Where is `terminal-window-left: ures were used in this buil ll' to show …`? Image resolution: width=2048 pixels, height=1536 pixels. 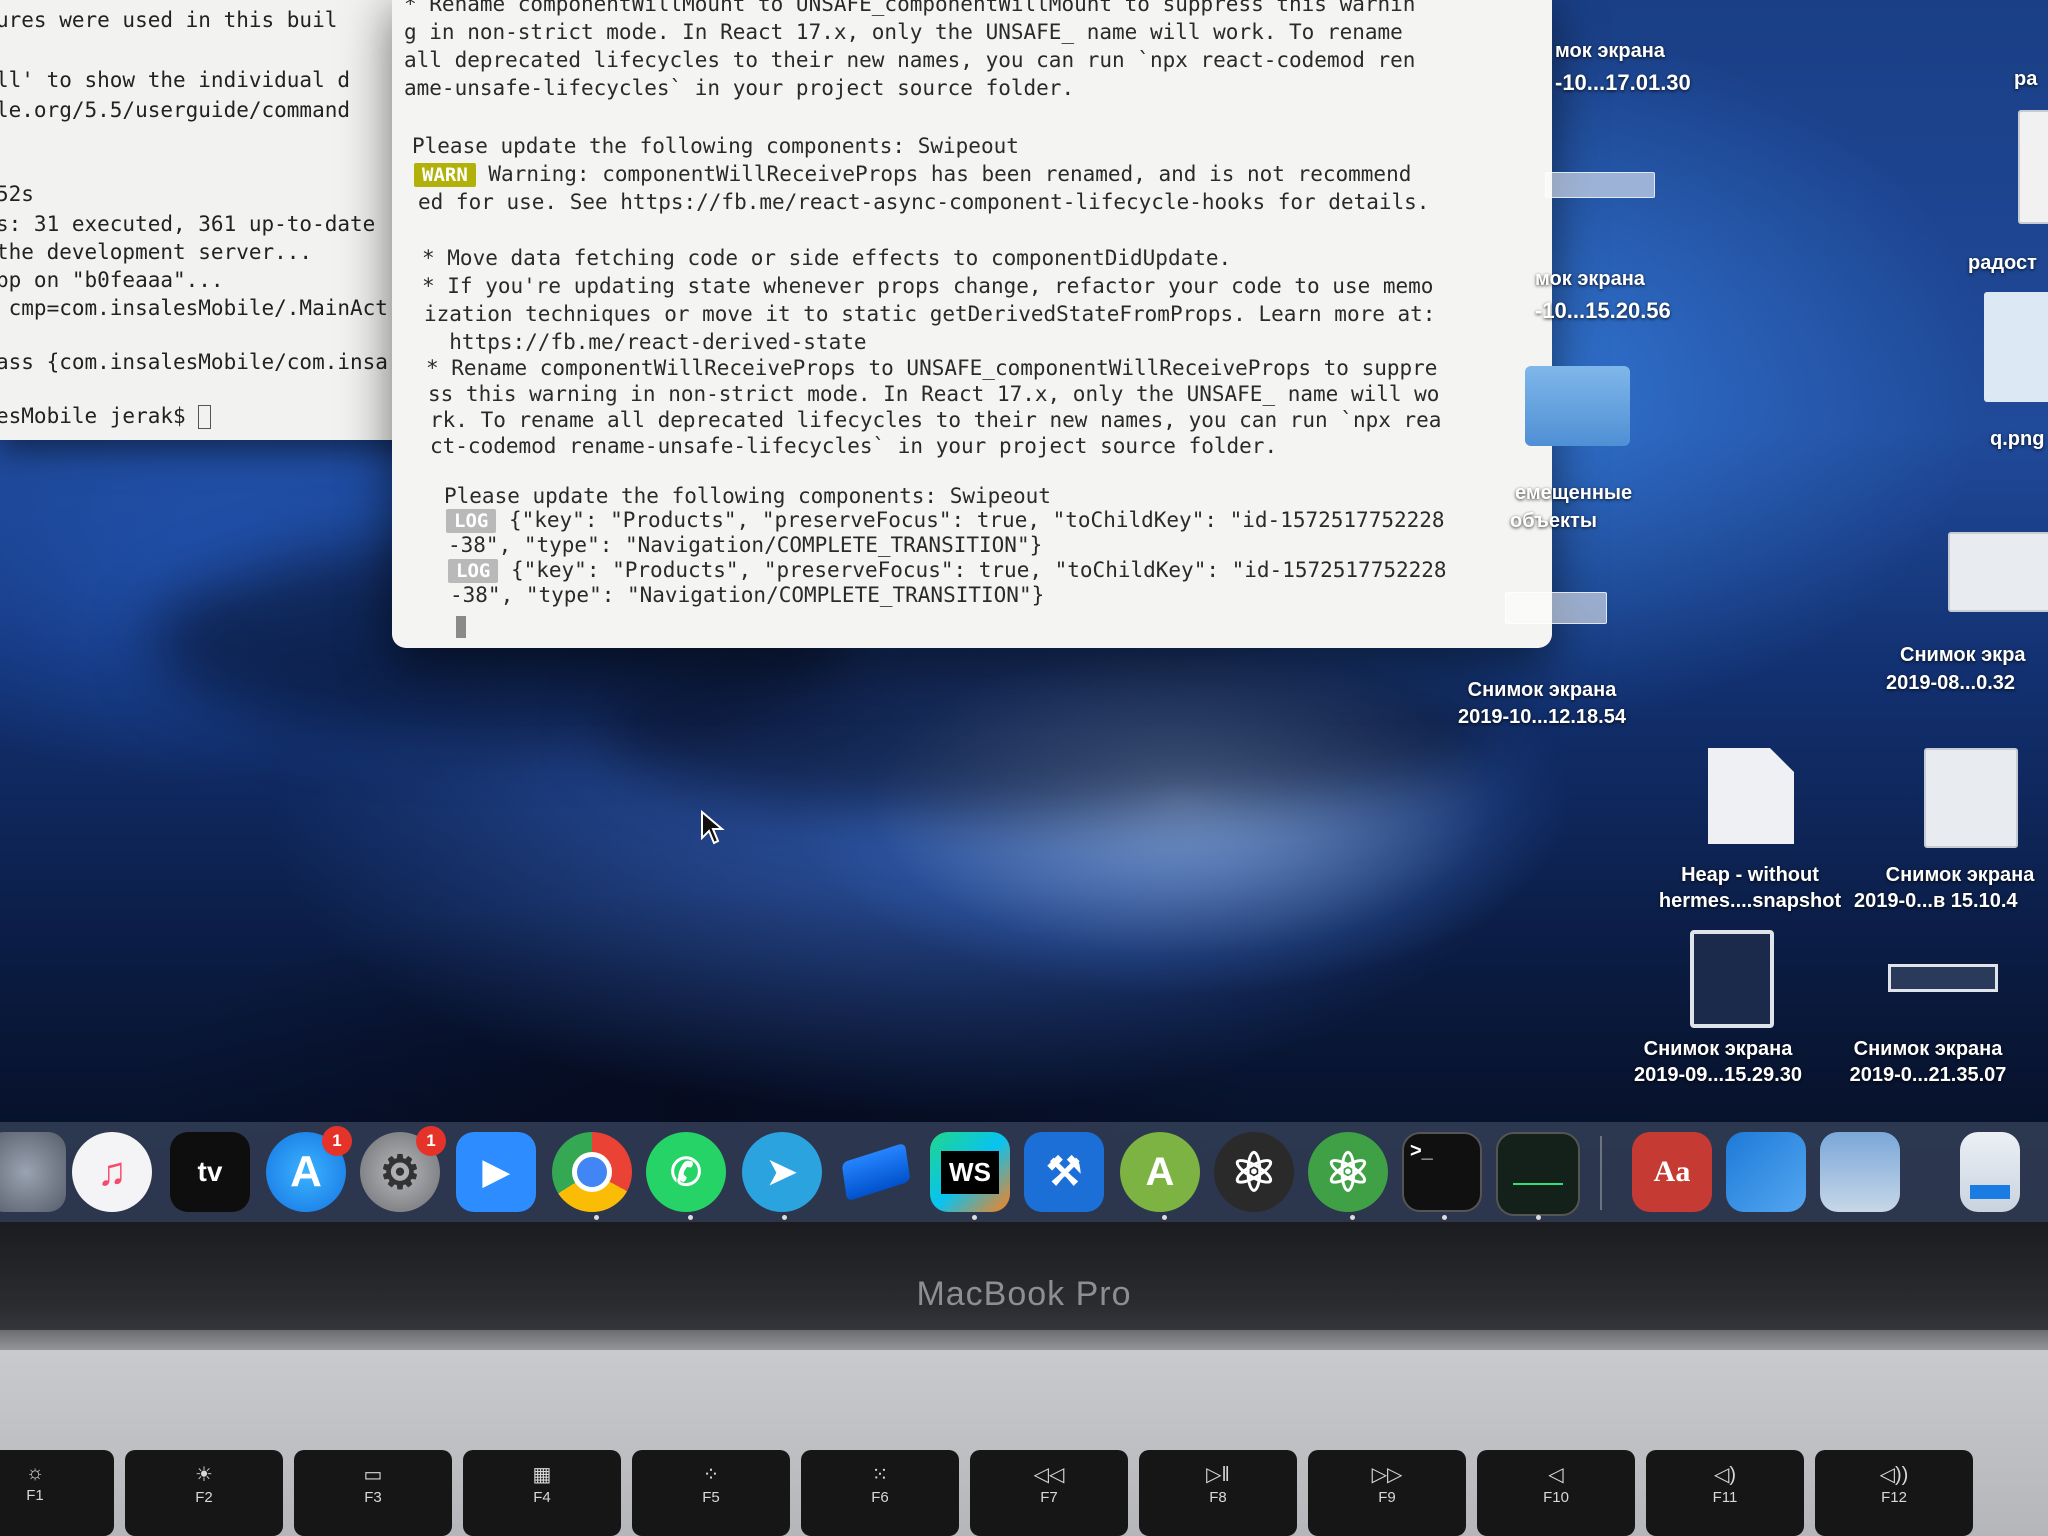
terminal-window-left: ures were used in this buil ll' to show … is located at coordinates (220, 220).